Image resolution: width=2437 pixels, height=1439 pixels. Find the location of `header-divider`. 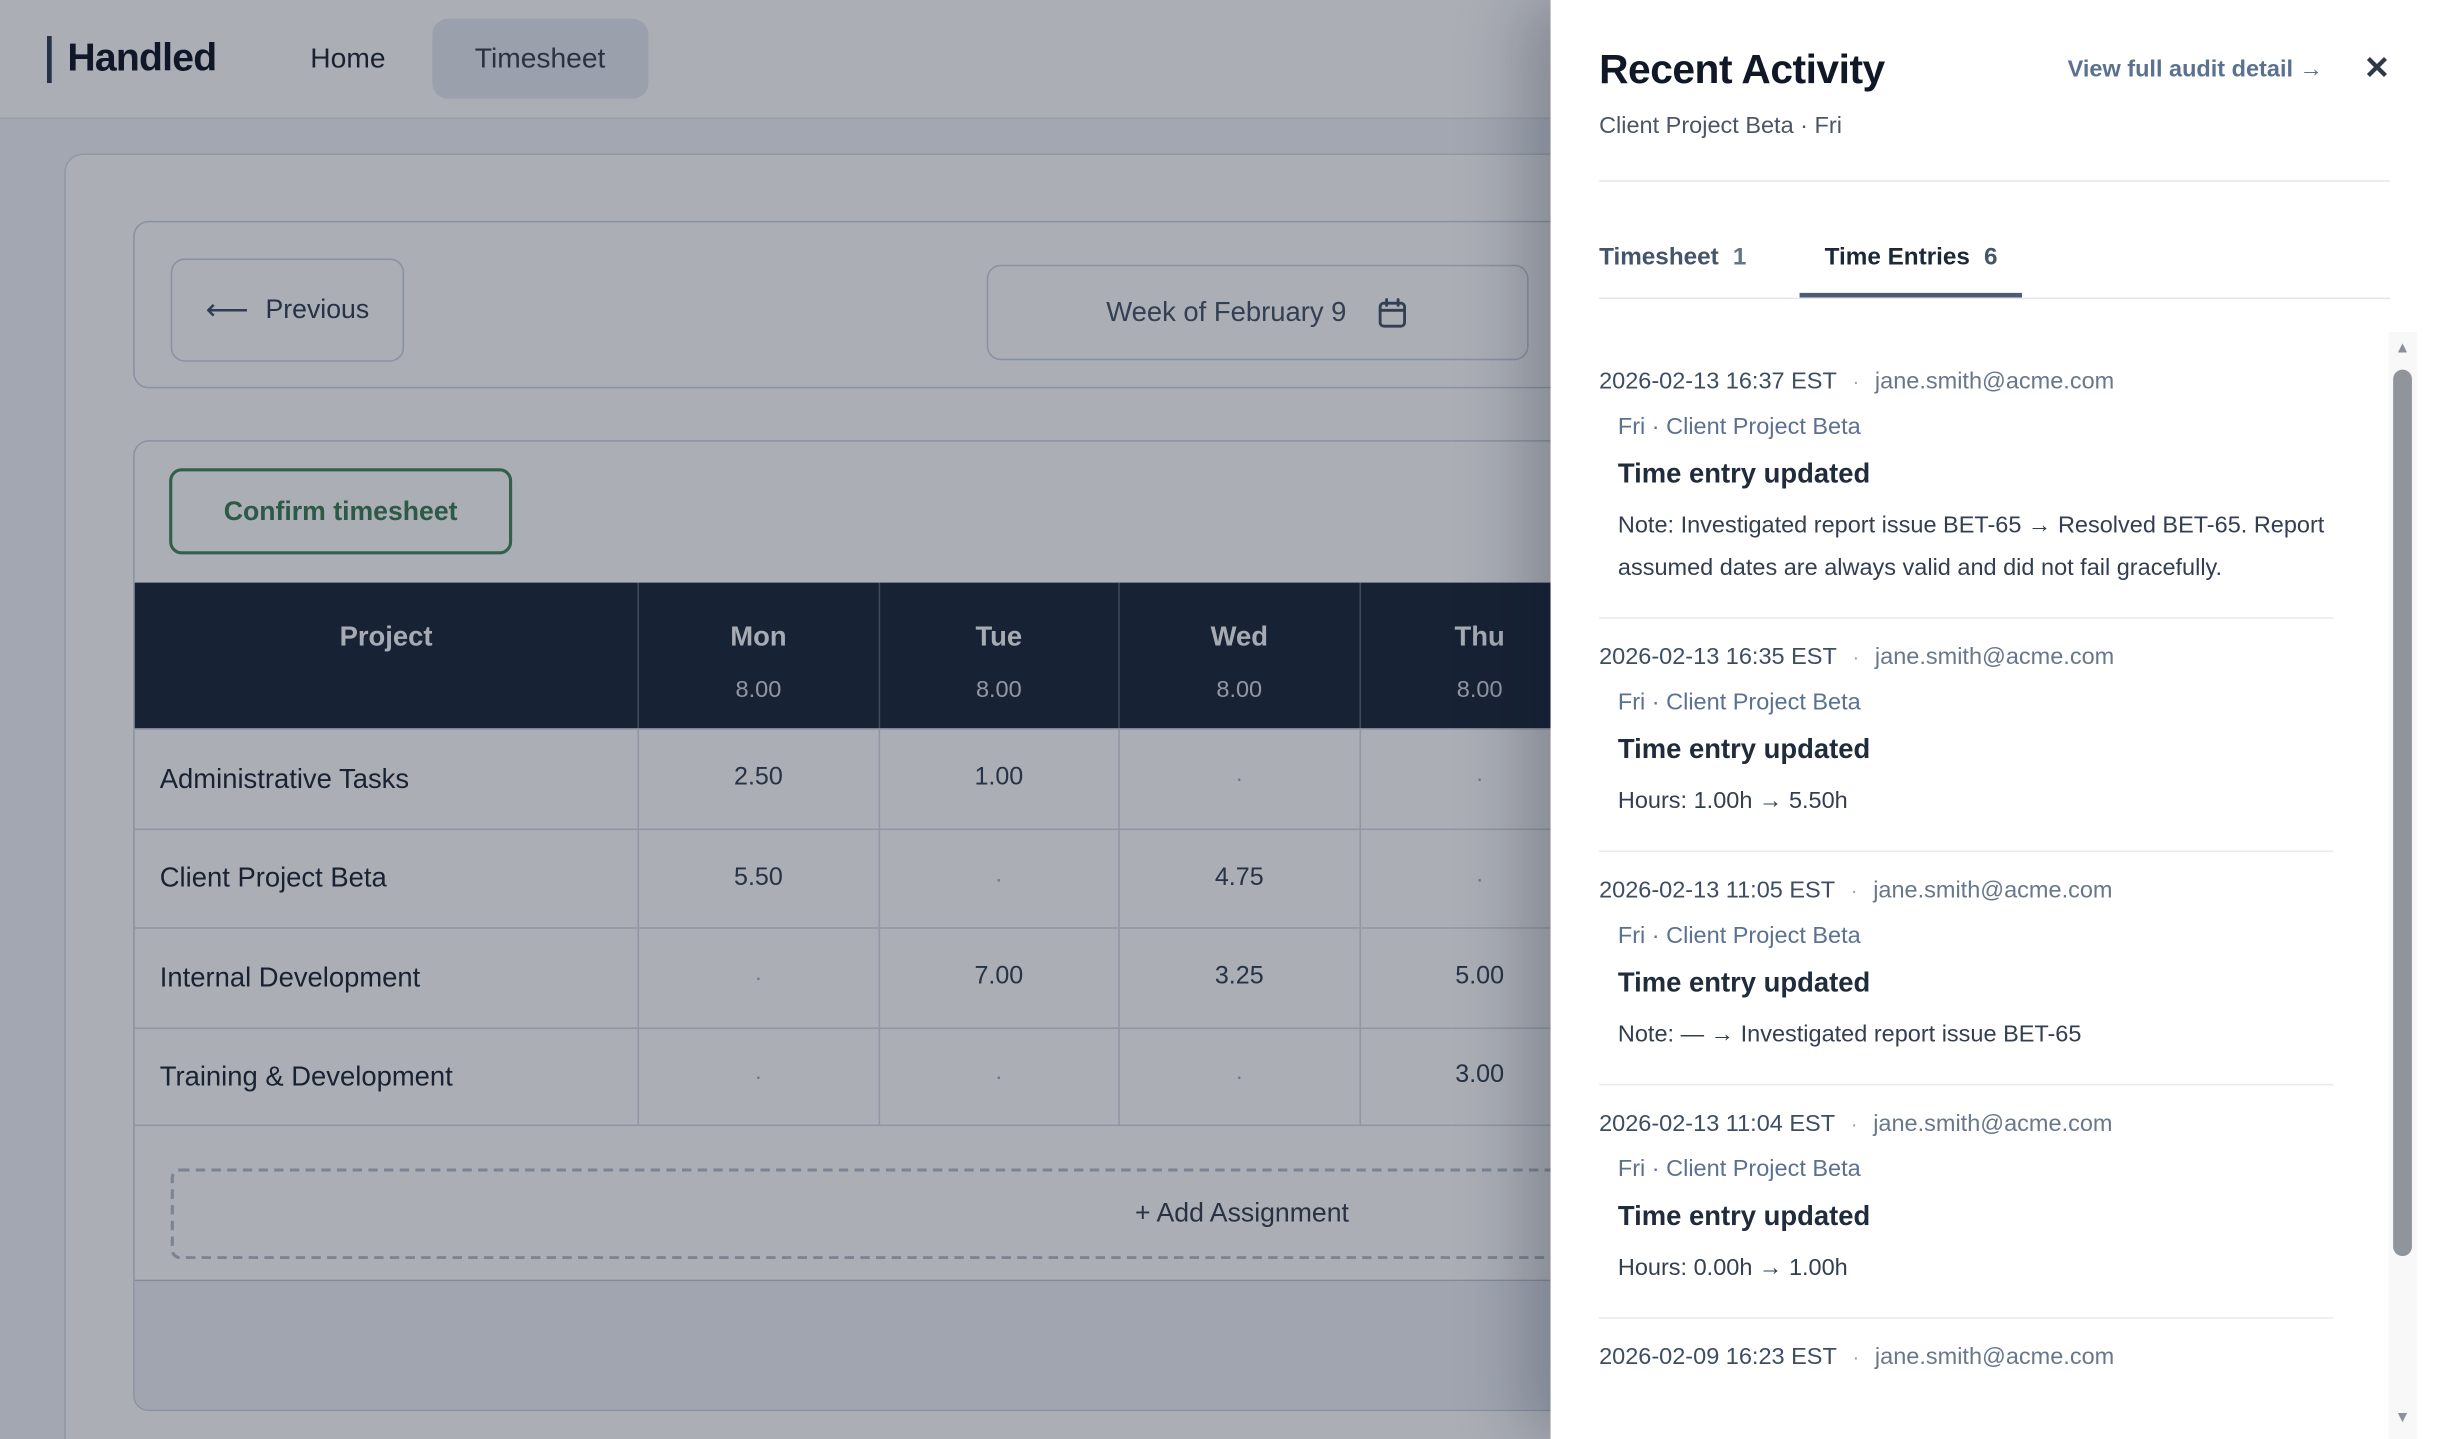

header-divider is located at coordinates (1995, 181).